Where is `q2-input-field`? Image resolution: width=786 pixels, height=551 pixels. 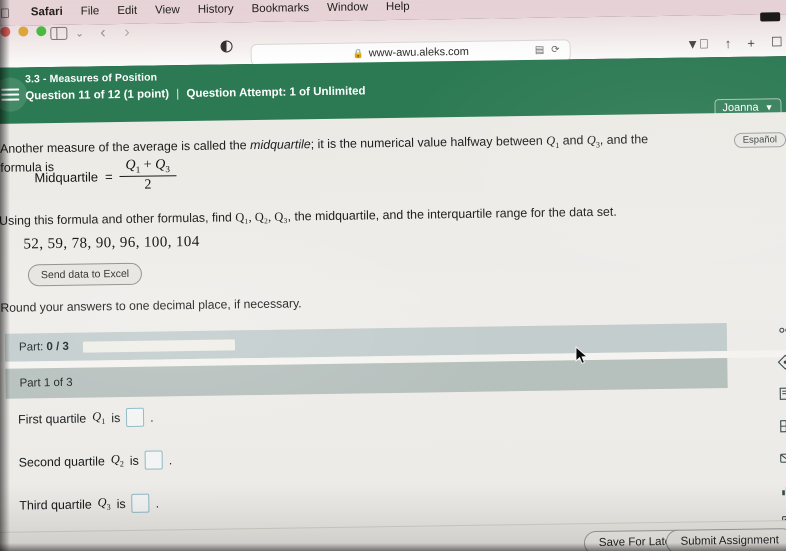
q2-input-field is located at coordinates (153, 460).